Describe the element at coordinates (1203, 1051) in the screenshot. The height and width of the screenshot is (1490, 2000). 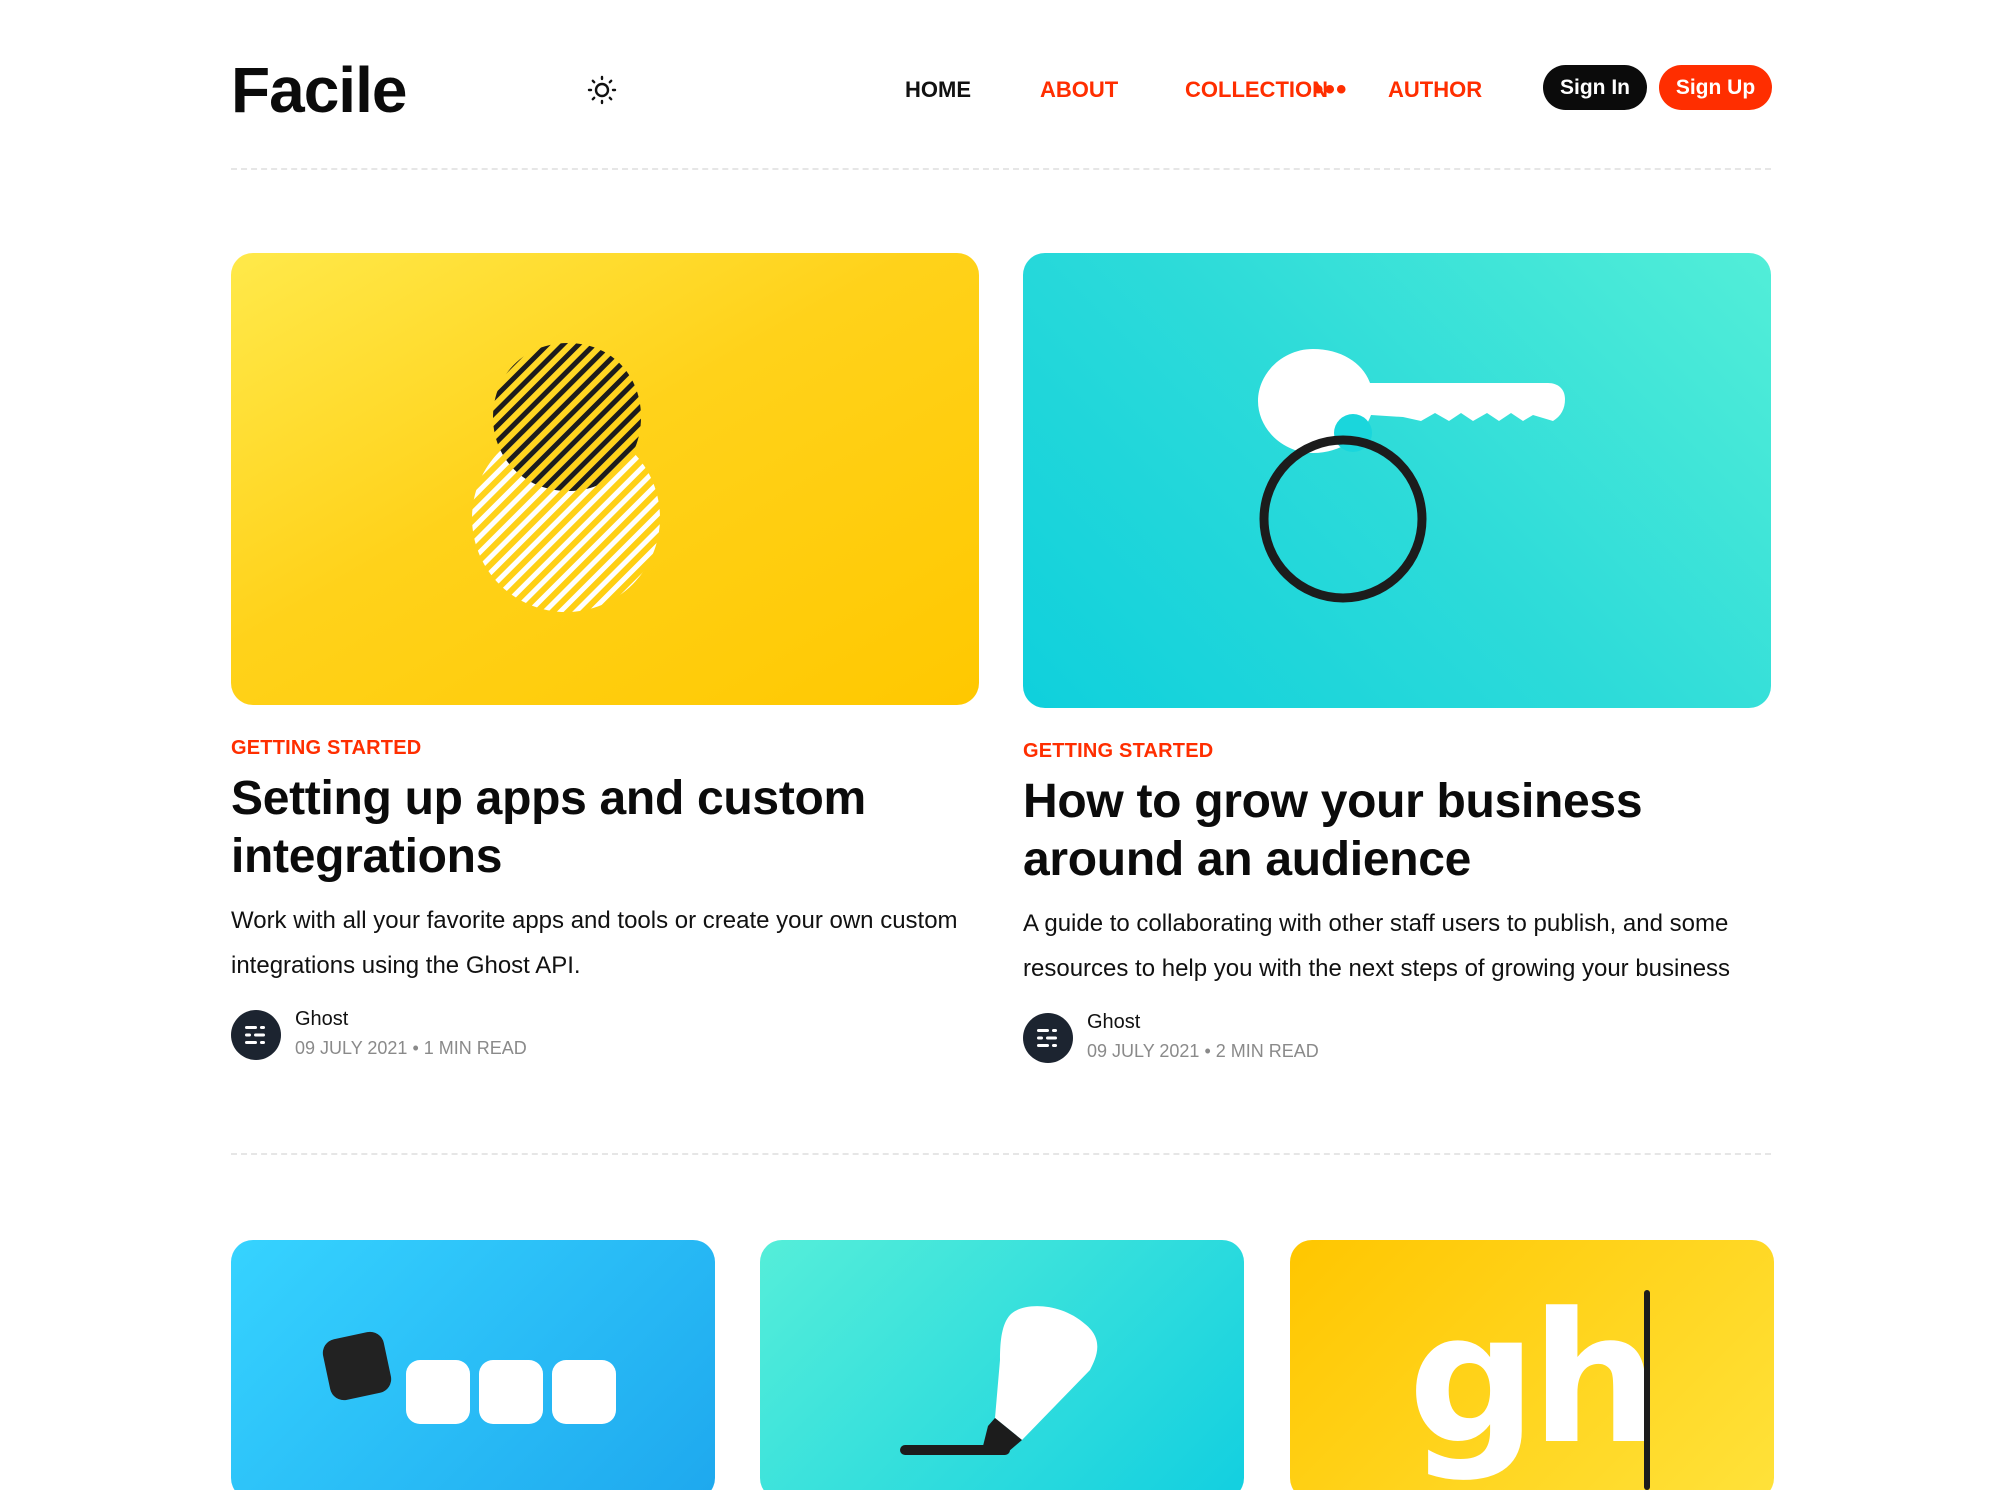
I see `post-date: 09 JULY 2021 • 2 MIN READ` at that location.